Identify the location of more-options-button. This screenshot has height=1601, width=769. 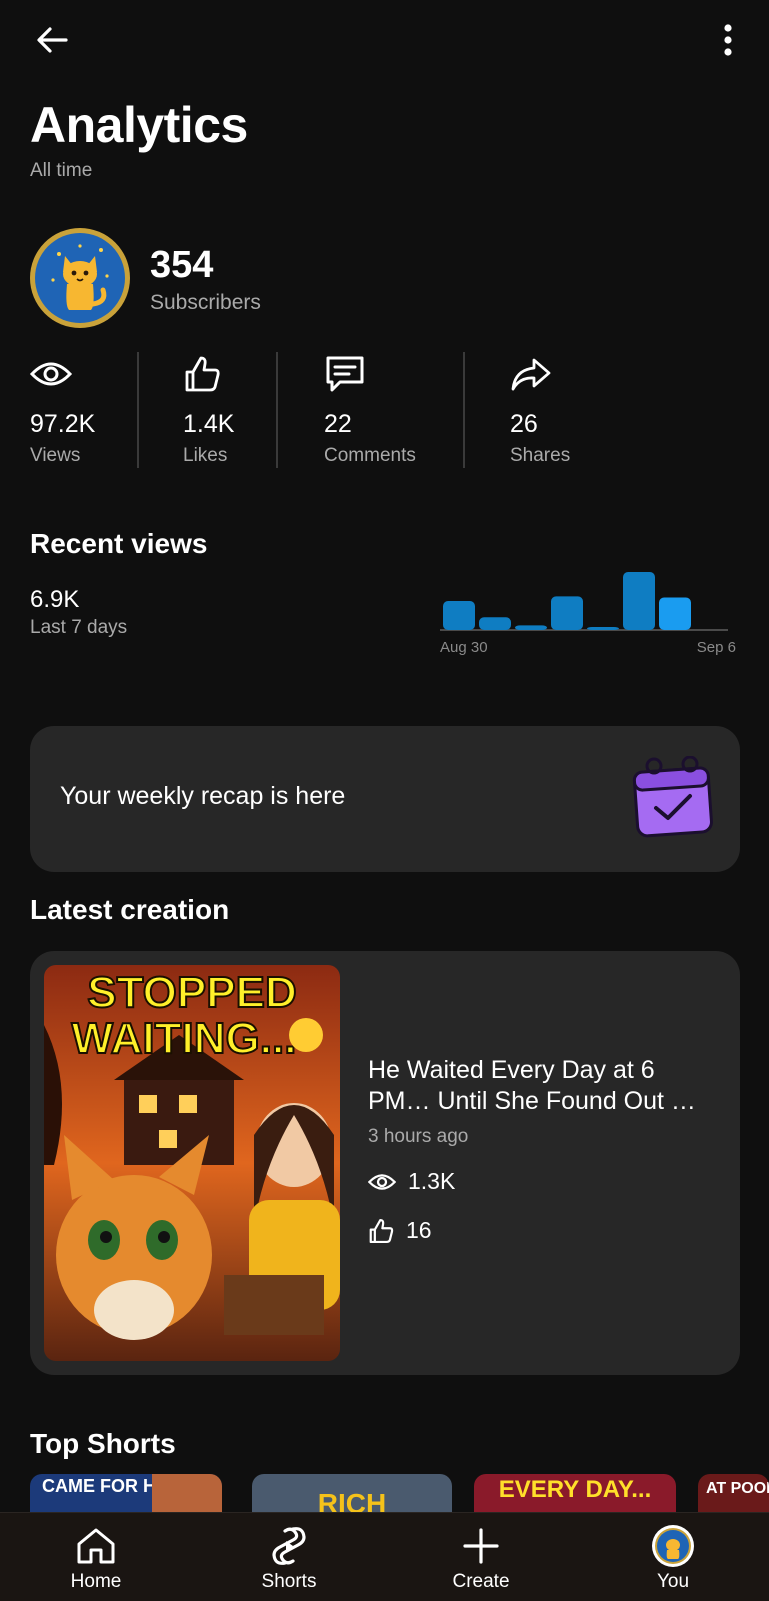
(728, 40).